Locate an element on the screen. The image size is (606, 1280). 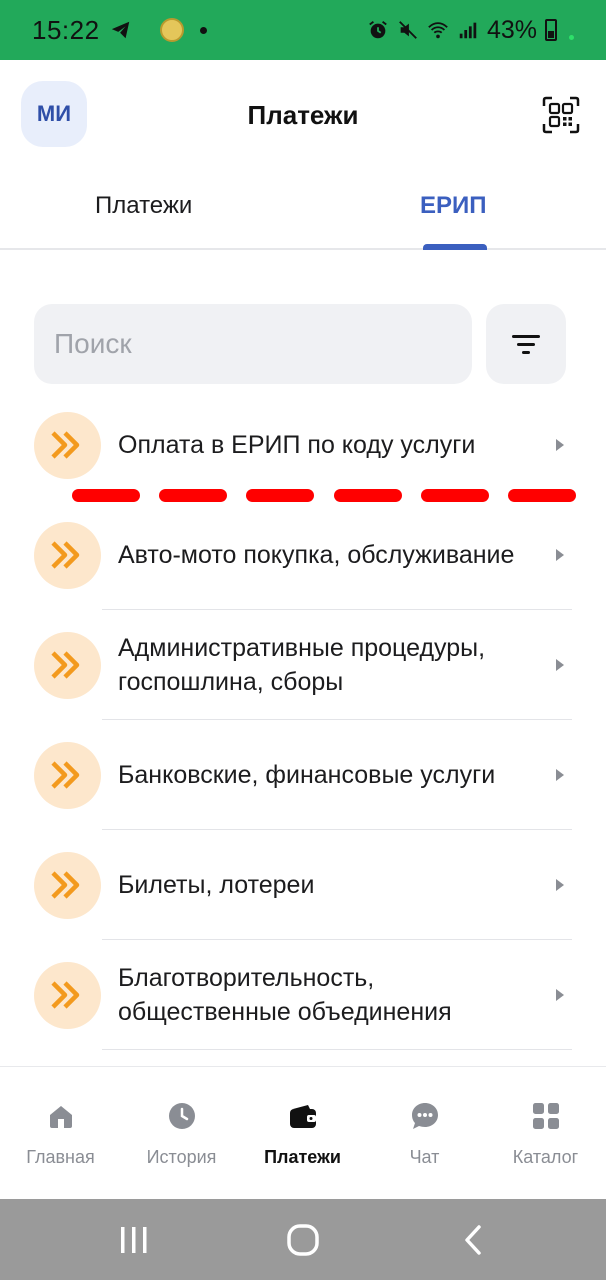
battery-icon is located at coordinates (551, 30).